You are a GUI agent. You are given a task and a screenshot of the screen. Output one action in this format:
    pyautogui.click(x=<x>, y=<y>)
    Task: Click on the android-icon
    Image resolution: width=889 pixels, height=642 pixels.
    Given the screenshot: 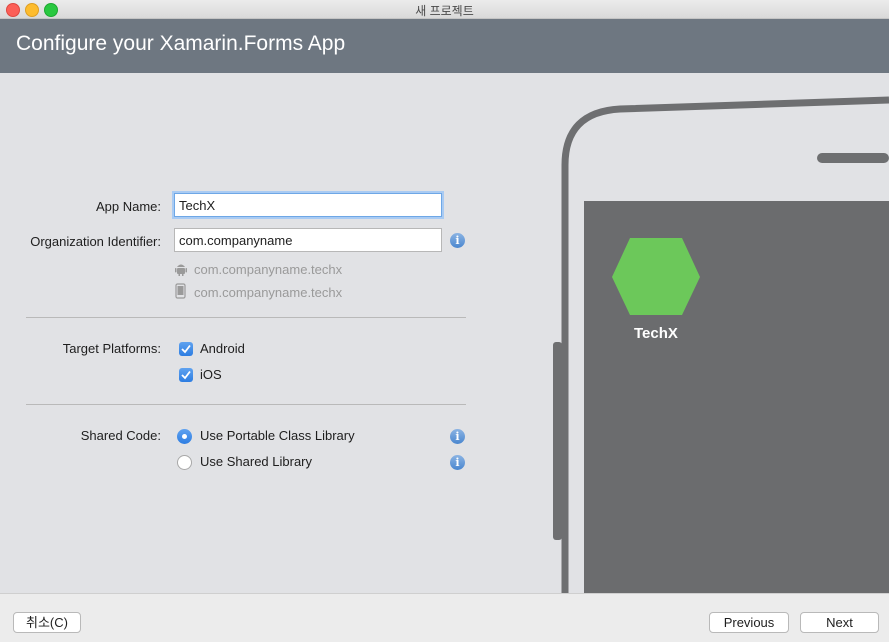 What is the action you would take?
    pyautogui.click(x=181, y=270)
    